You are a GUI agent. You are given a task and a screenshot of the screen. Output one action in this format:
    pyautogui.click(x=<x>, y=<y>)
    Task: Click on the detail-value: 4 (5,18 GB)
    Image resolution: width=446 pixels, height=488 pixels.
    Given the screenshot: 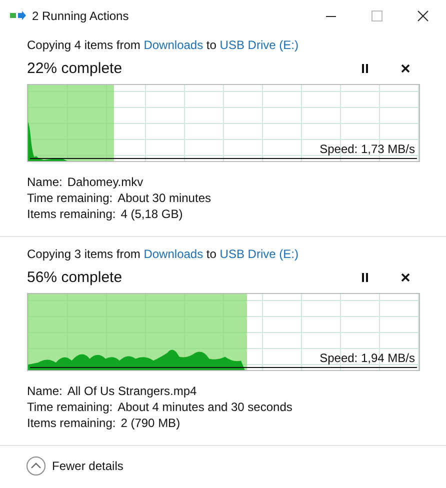 What is the action you would take?
    pyautogui.click(x=151, y=214)
    